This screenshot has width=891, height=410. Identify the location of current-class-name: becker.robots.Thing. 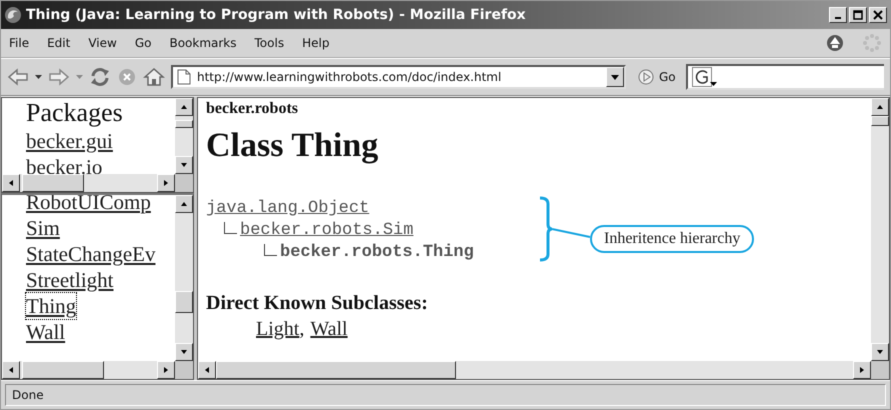
(377, 252).